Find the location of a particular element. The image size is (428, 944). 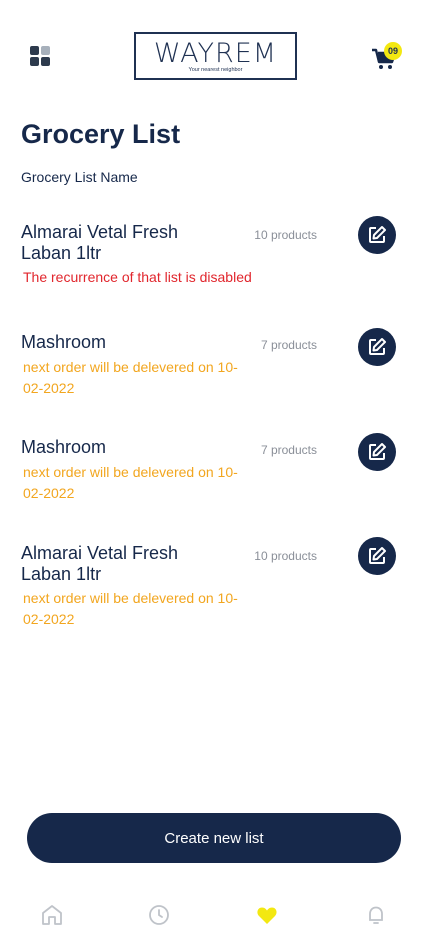

bottom-tab-bar is located at coordinates (214, 917).